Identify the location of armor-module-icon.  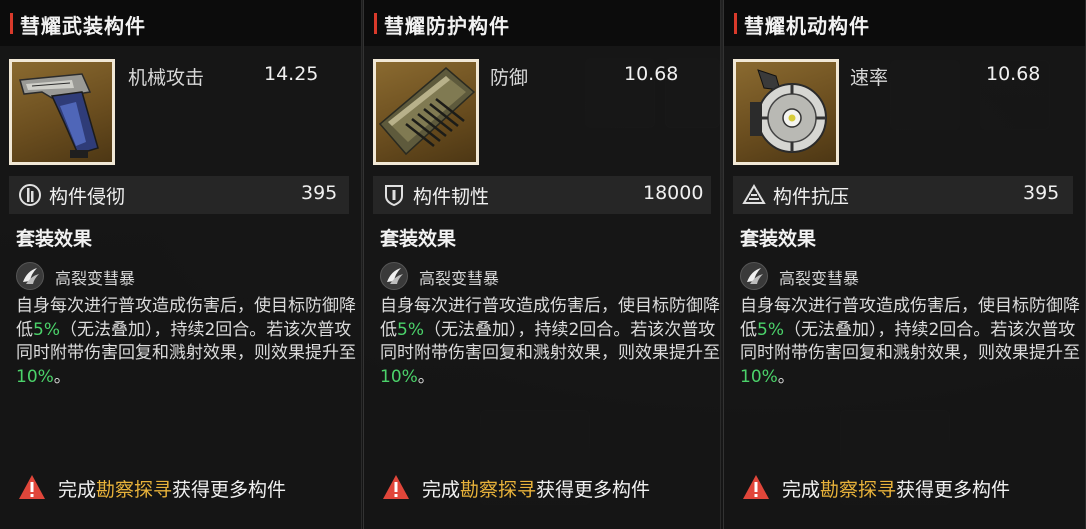
(426, 112).